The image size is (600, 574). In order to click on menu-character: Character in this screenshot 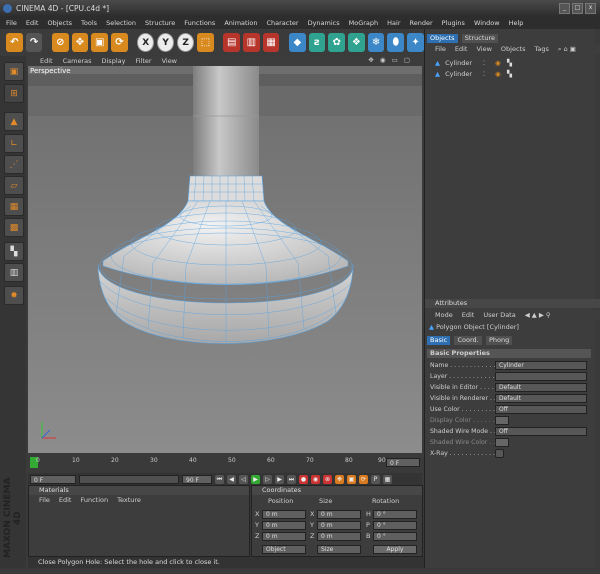, I will do `click(282, 23)`.